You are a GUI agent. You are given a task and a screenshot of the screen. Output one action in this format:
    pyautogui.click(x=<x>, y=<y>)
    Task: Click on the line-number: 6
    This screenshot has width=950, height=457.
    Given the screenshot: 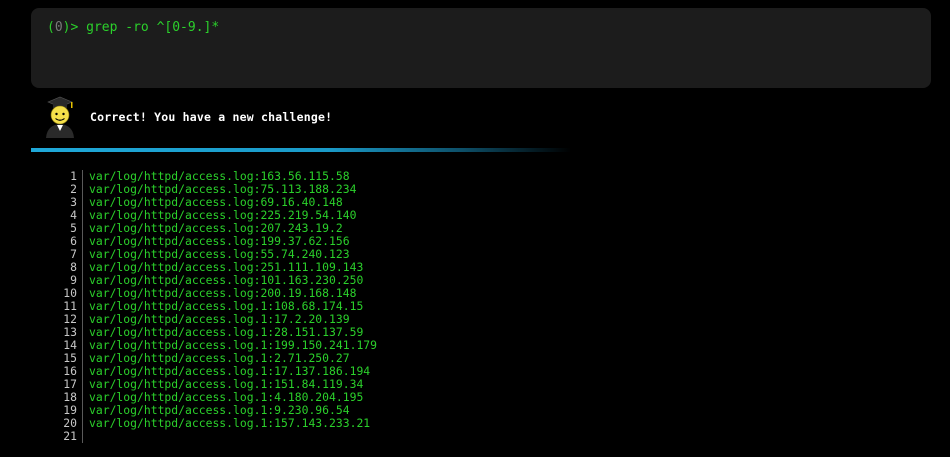 What is the action you would take?
    pyautogui.click(x=67, y=241)
    